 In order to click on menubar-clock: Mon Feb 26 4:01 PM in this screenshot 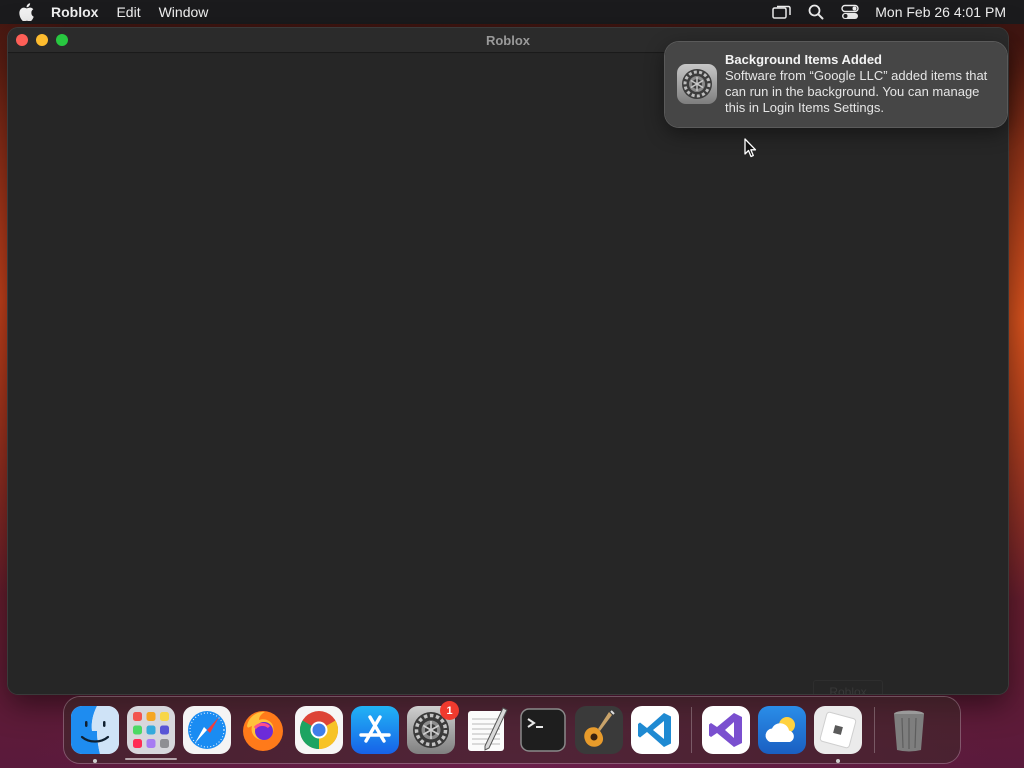, I will do `click(940, 12)`.